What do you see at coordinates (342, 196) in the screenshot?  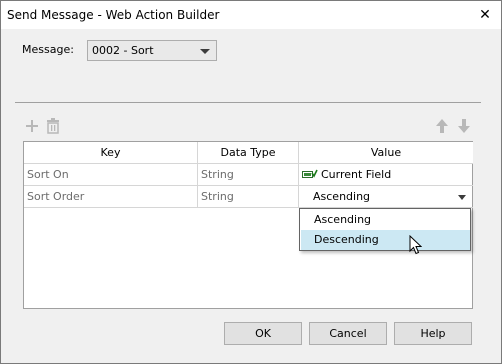 I see `sort-order-value: Ascending` at bounding box center [342, 196].